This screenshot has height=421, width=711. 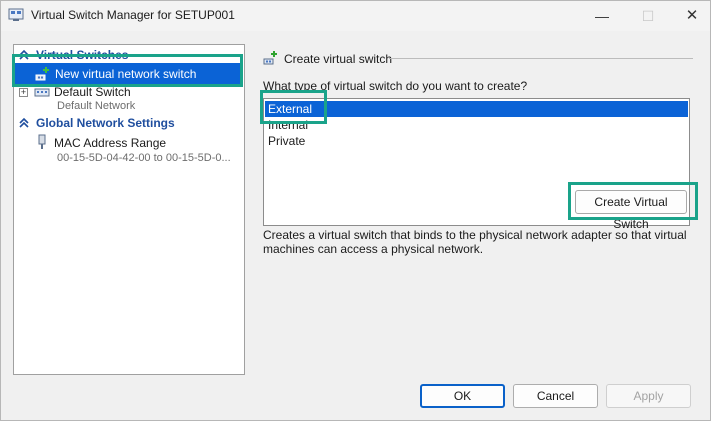 What do you see at coordinates (82, 55) in the screenshot?
I see `section-label: Virtual Switches` at bounding box center [82, 55].